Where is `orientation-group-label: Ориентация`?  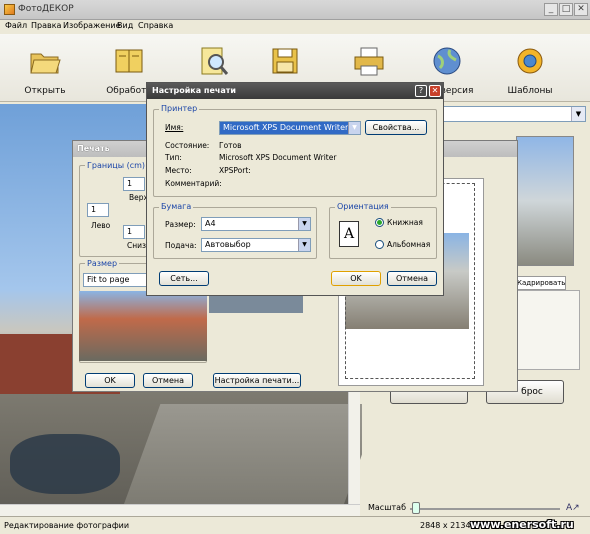 orientation-group-label: Ориентация is located at coordinates (363, 206).